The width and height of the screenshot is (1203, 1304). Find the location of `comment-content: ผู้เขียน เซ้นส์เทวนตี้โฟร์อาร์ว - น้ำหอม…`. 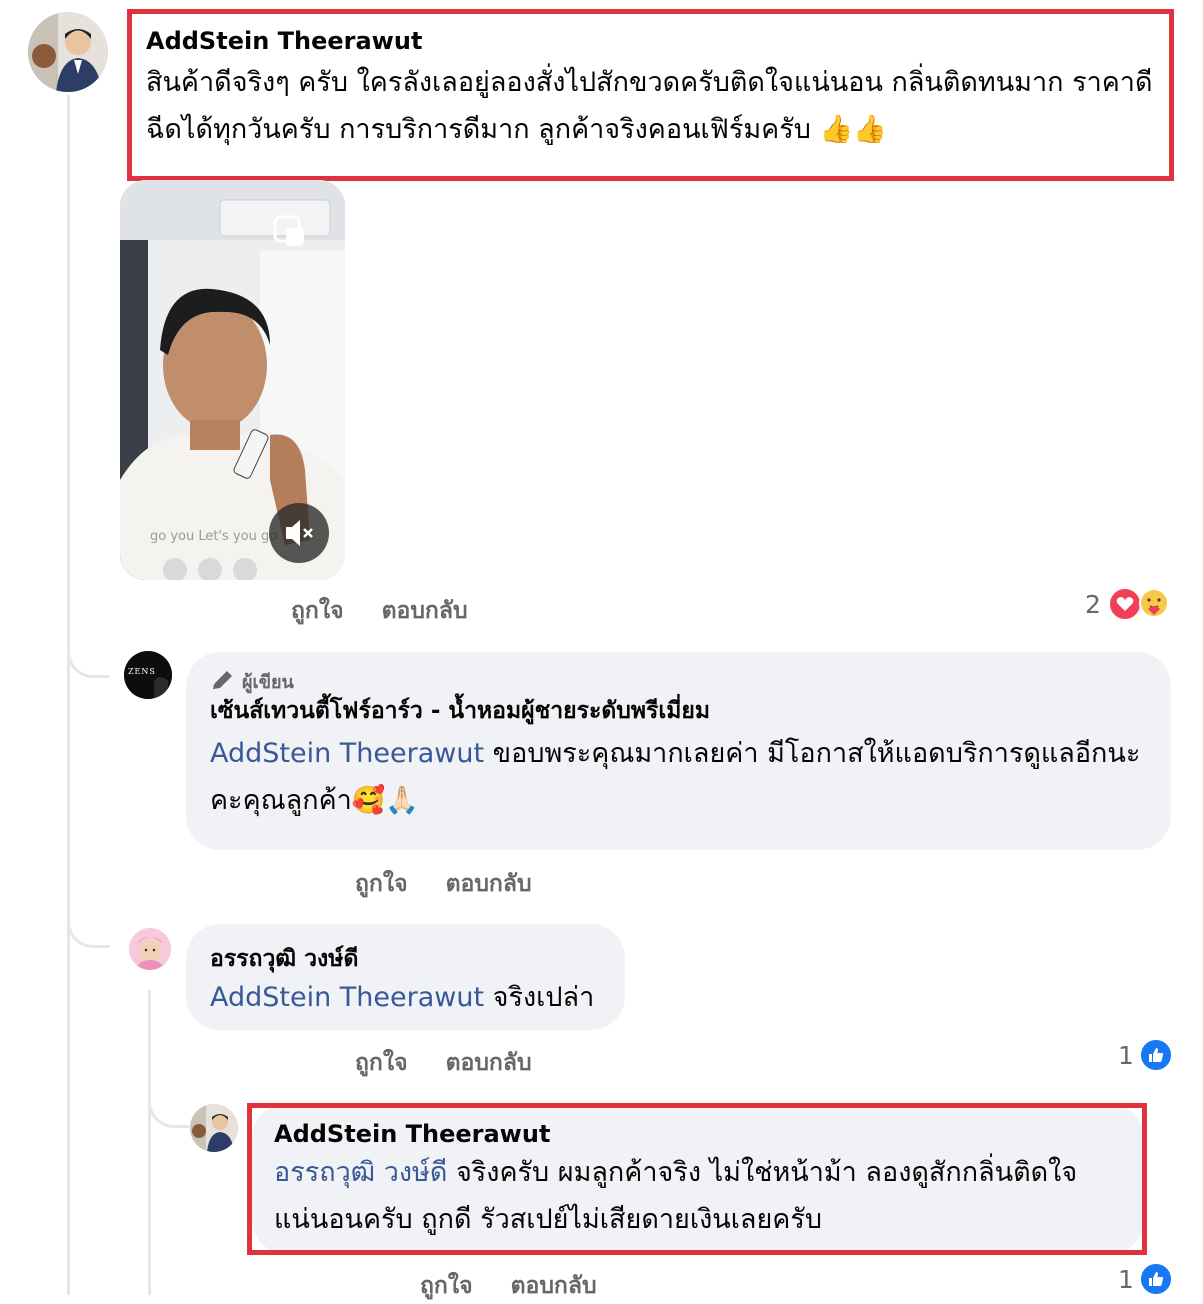

comment-content: ผู้เขียน เซ้นส์เทวนตี้โฟร์อาร์ว - น้ำหอม… is located at coordinates (685, 745).